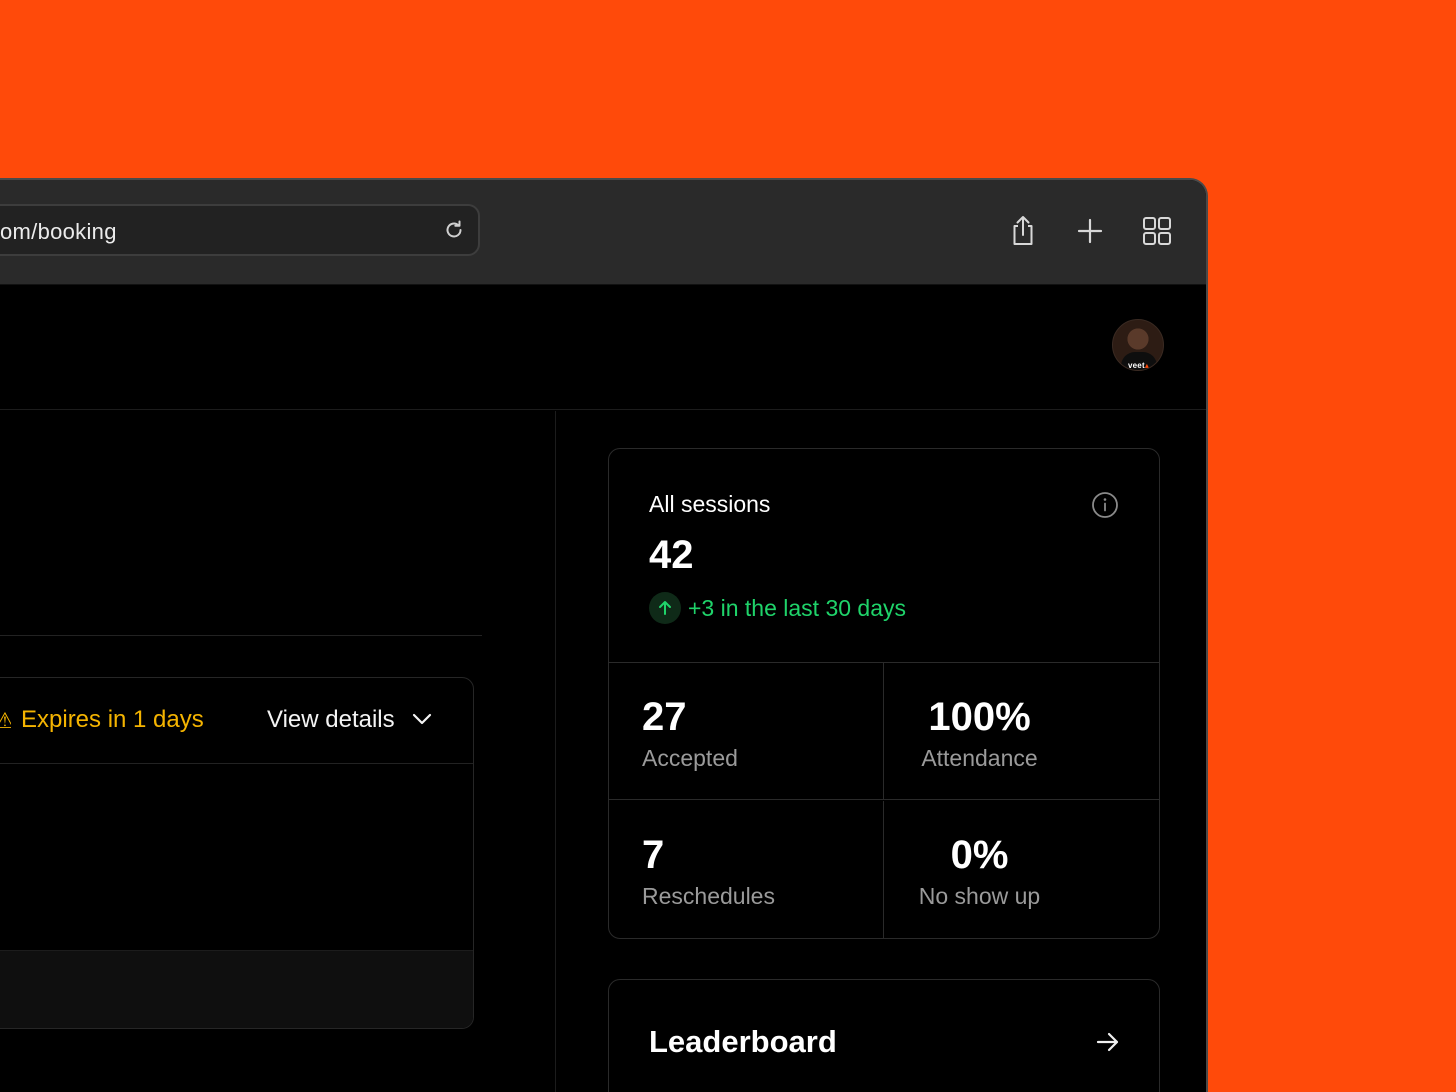  What do you see at coordinates (1021, 869) in the screenshot?
I see `stat-no-show: 0% No show up` at bounding box center [1021, 869].